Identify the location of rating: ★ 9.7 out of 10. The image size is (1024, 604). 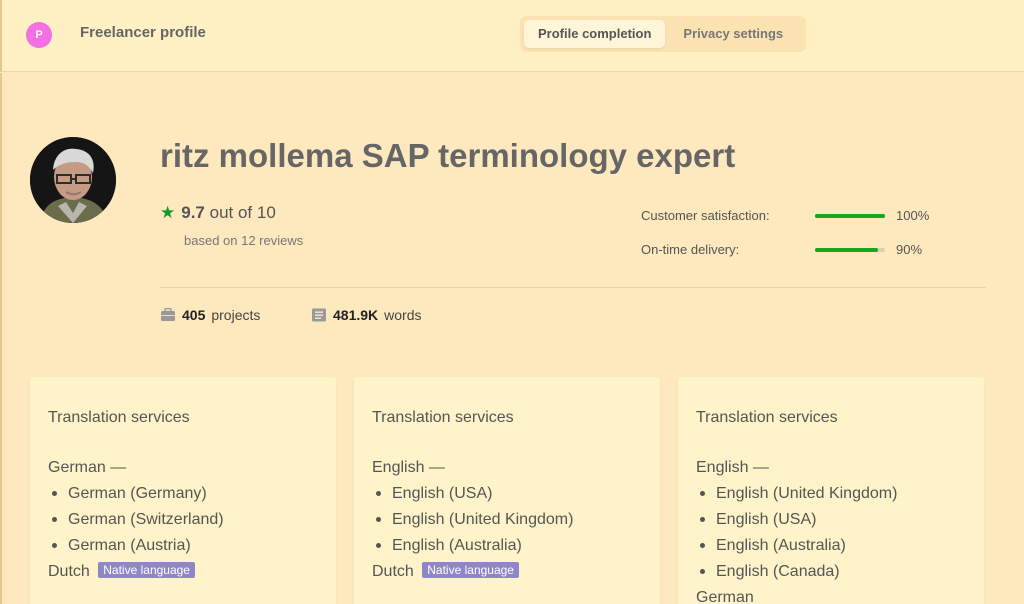
(218, 213).